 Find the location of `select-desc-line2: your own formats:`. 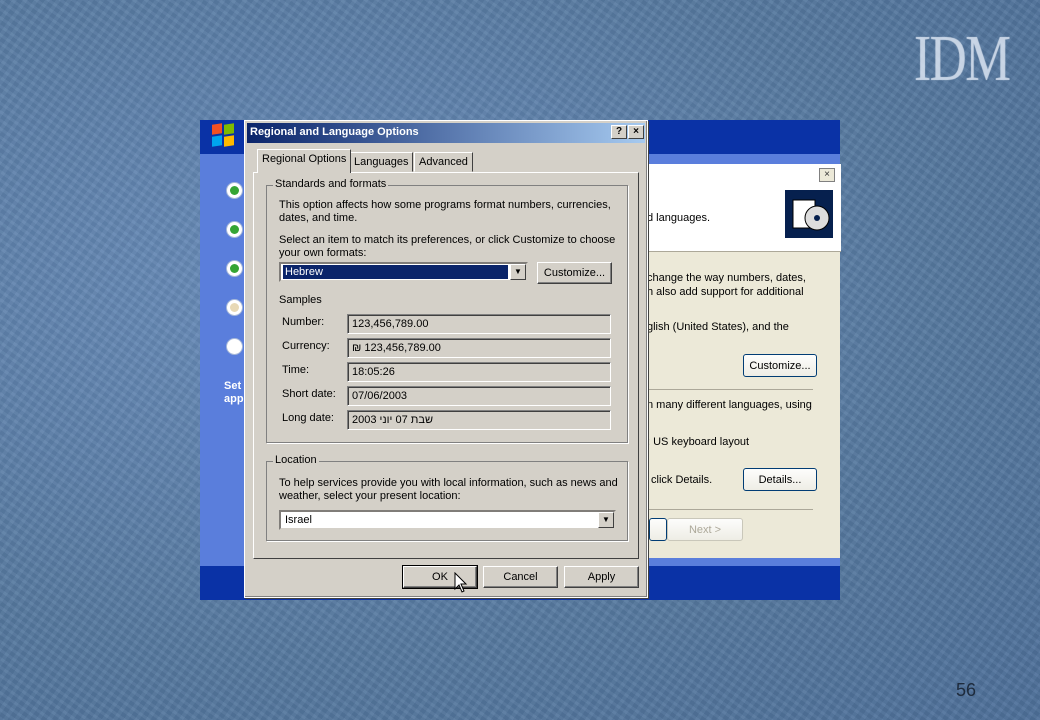

select-desc-line2: your own formats: is located at coordinates (323, 253).